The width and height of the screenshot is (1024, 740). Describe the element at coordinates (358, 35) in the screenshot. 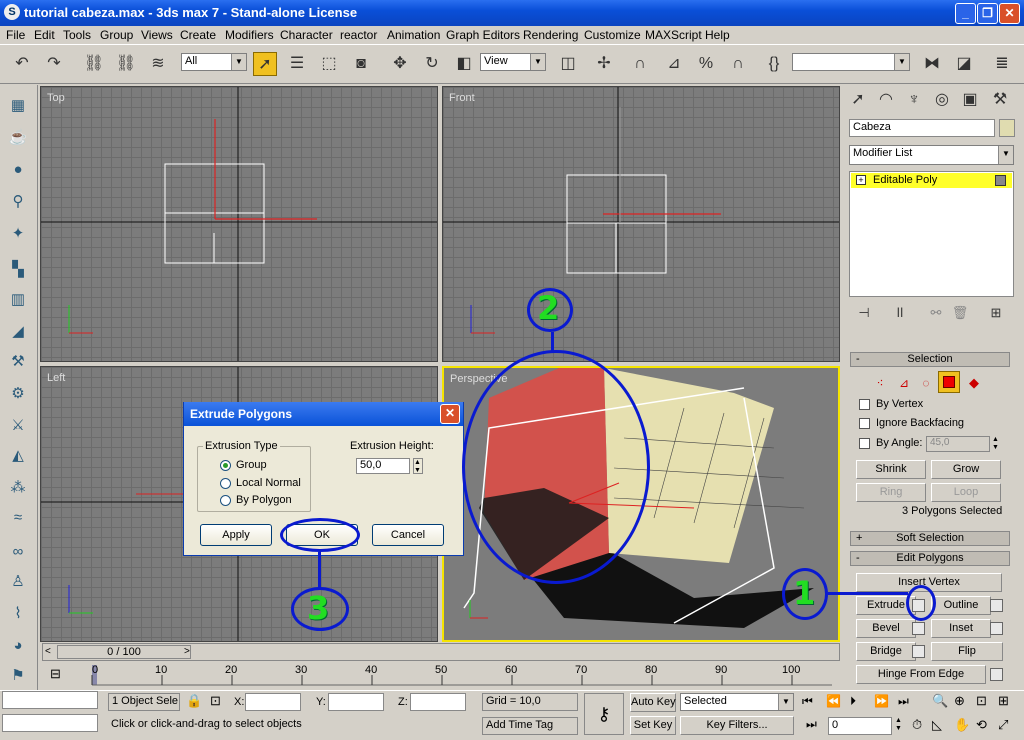

I see `menu-reactor: reactor` at that location.